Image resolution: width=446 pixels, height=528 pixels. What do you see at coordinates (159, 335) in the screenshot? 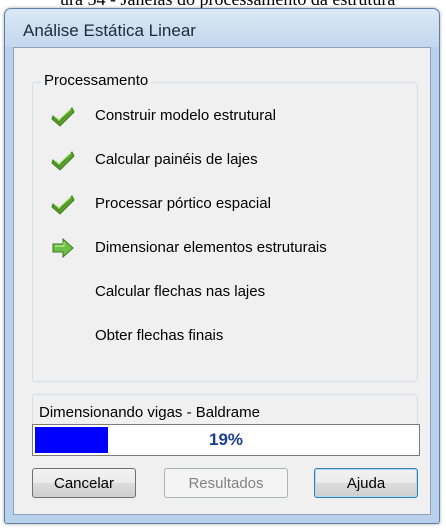
I see `step-label: Obter flechas finais` at bounding box center [159, 335].